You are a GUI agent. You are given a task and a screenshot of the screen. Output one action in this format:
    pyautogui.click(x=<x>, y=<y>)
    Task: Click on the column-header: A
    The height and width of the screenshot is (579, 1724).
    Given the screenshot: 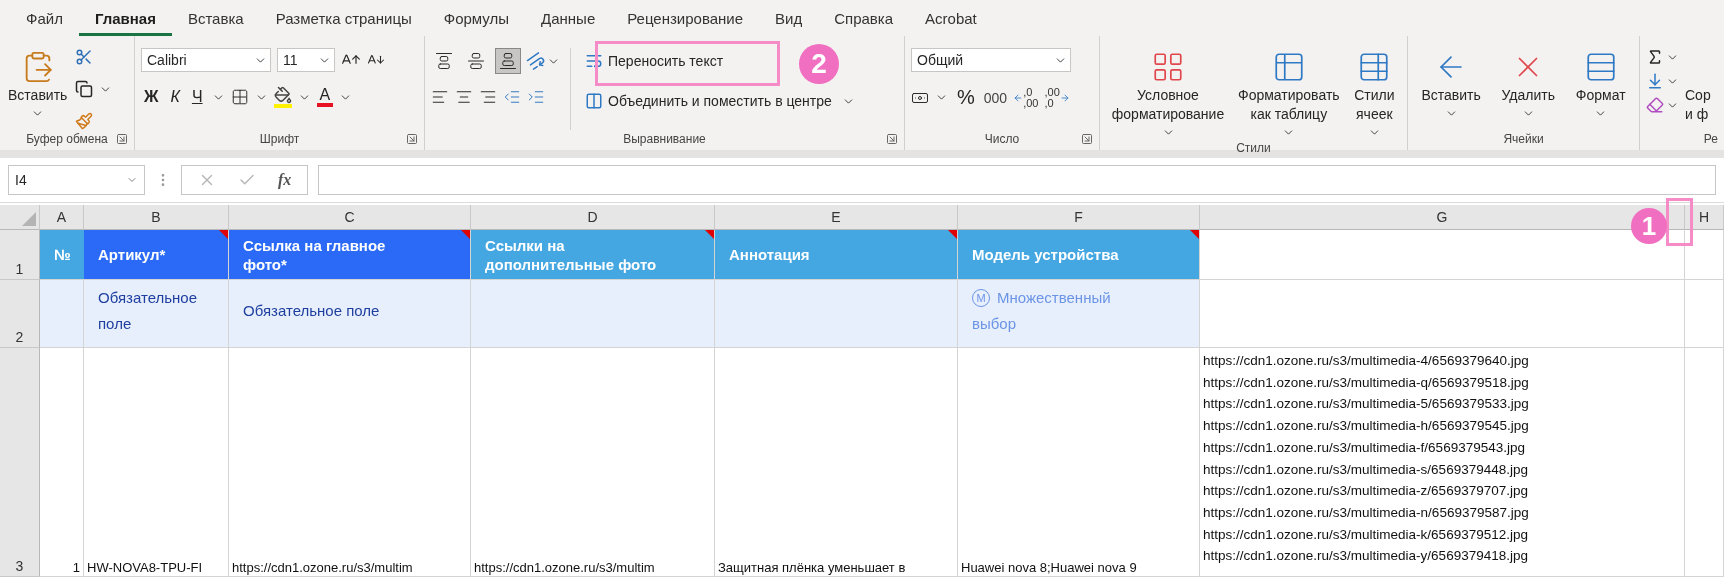 What is the action you would take?
    pyautogui.click(x=62, y=217)
    